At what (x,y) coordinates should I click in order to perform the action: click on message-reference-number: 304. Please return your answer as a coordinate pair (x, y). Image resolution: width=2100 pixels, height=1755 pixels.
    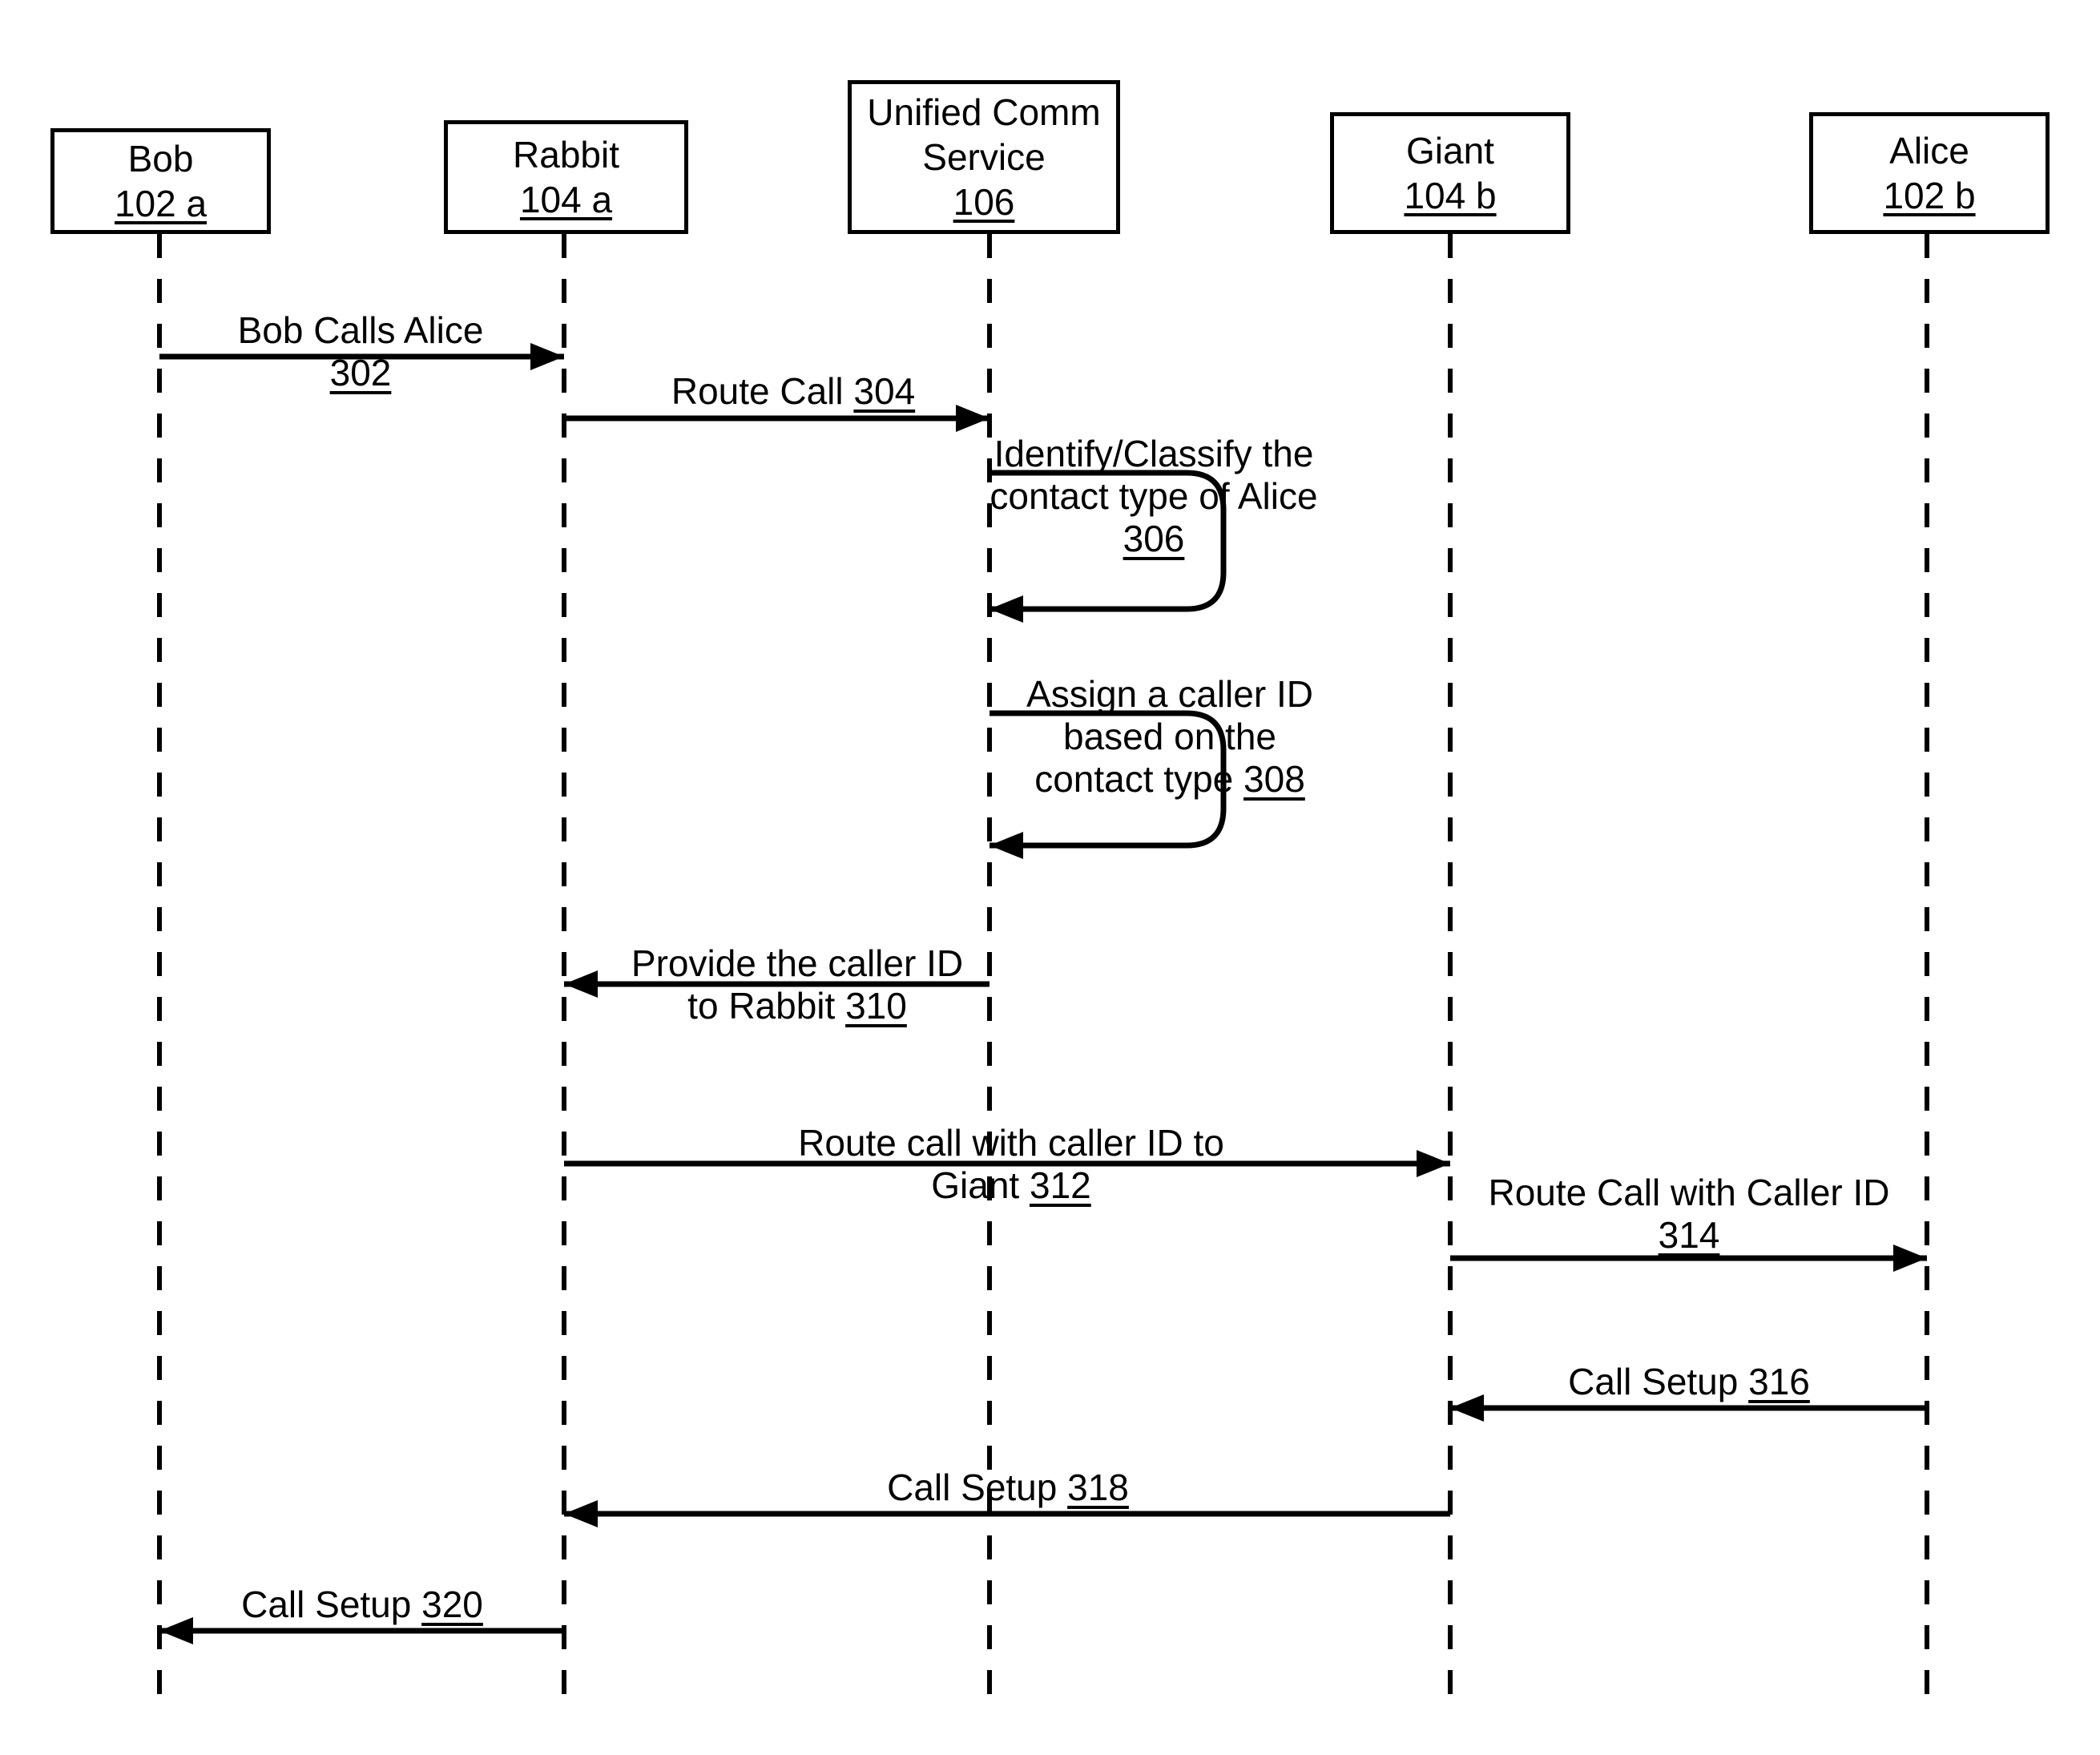
    Looking at the image, I should click on (884, 391).